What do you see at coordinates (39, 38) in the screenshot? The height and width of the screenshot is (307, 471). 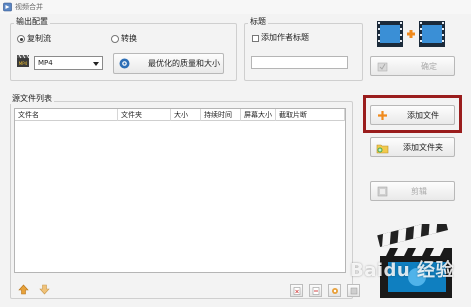 I see `copy-stream-label: 复制流` at bounding box center [39, 38].